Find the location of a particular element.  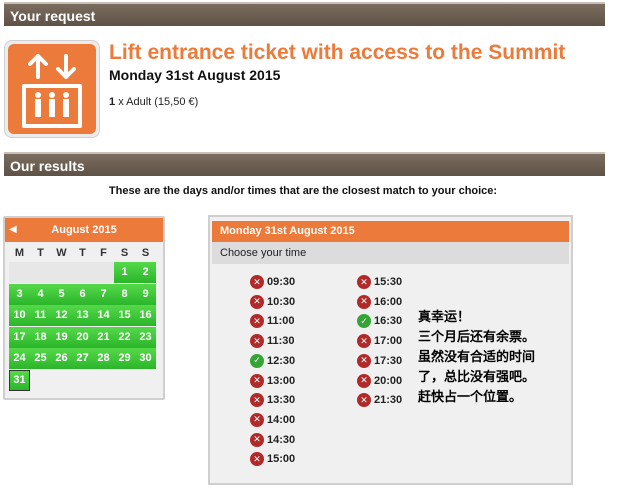

calendar-day: 11 is located at coordinates (40, 315).